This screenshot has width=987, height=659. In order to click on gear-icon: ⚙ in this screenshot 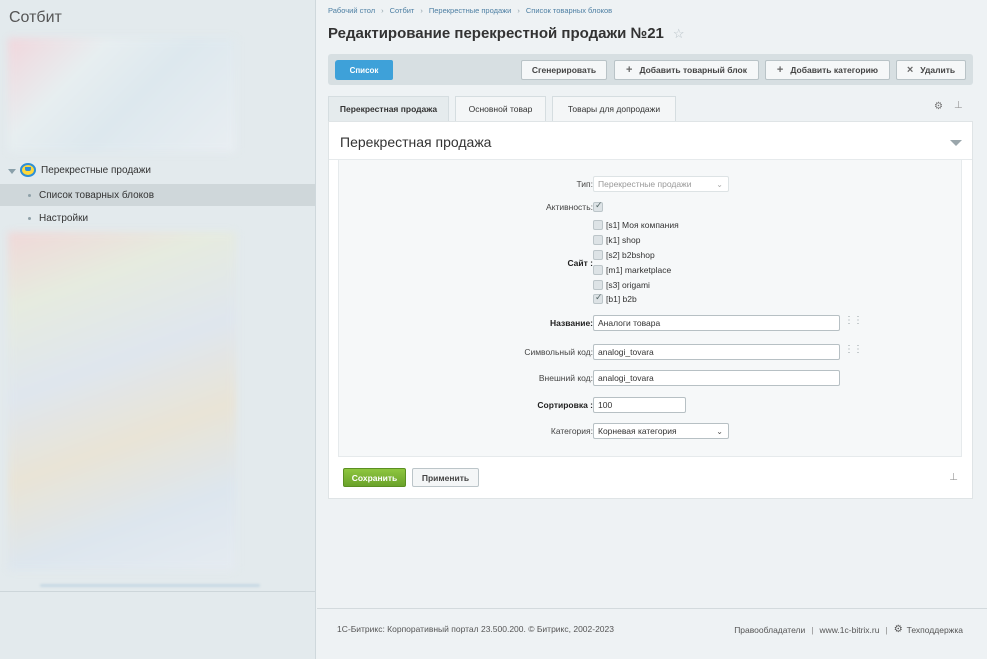, I will do `click(938, 106)`.